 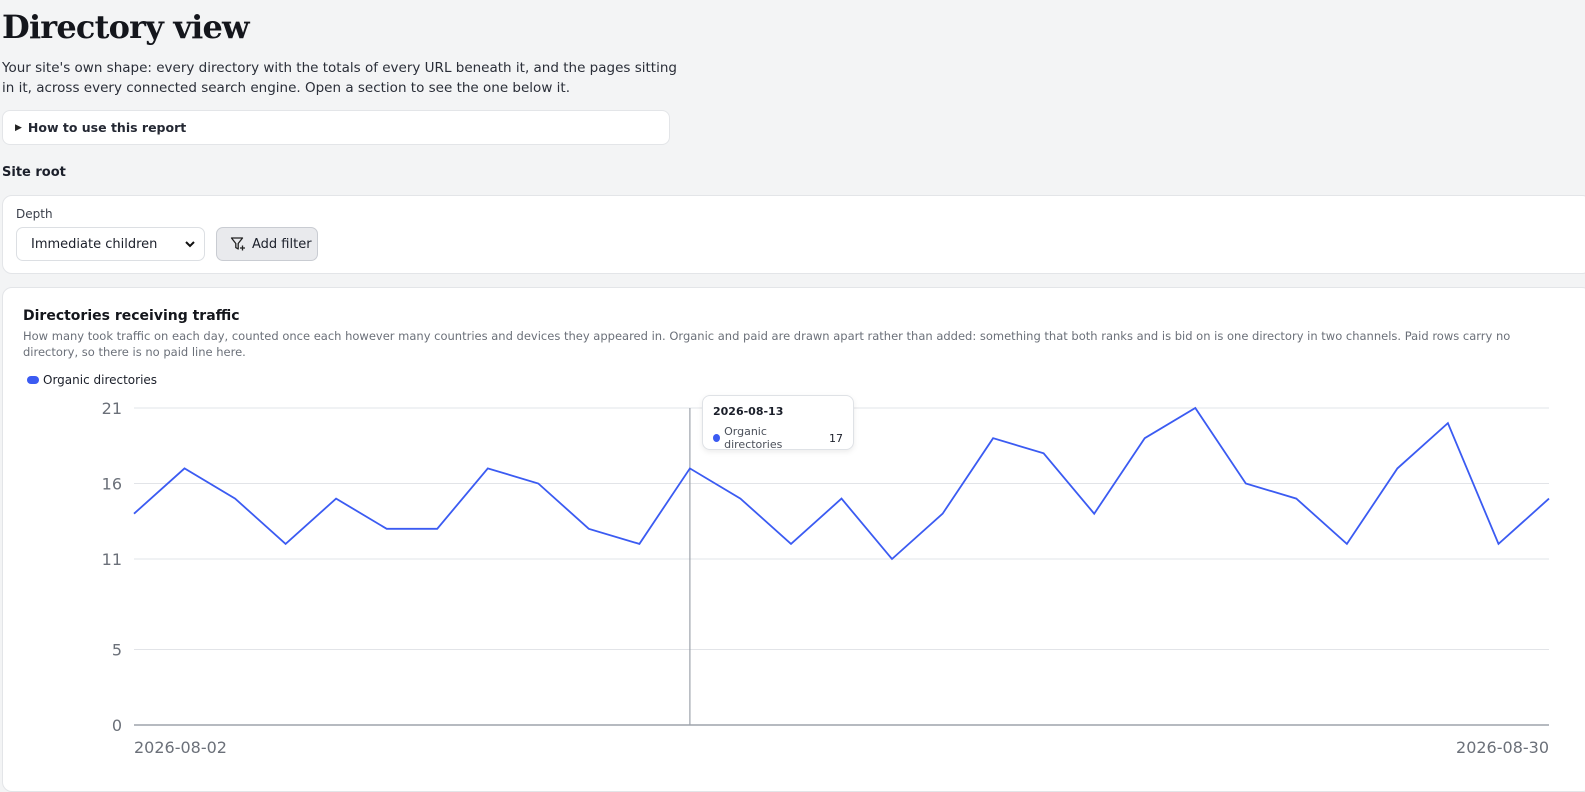 I want to click on add-filter-button: Add filter, so click(x=267, y=244).